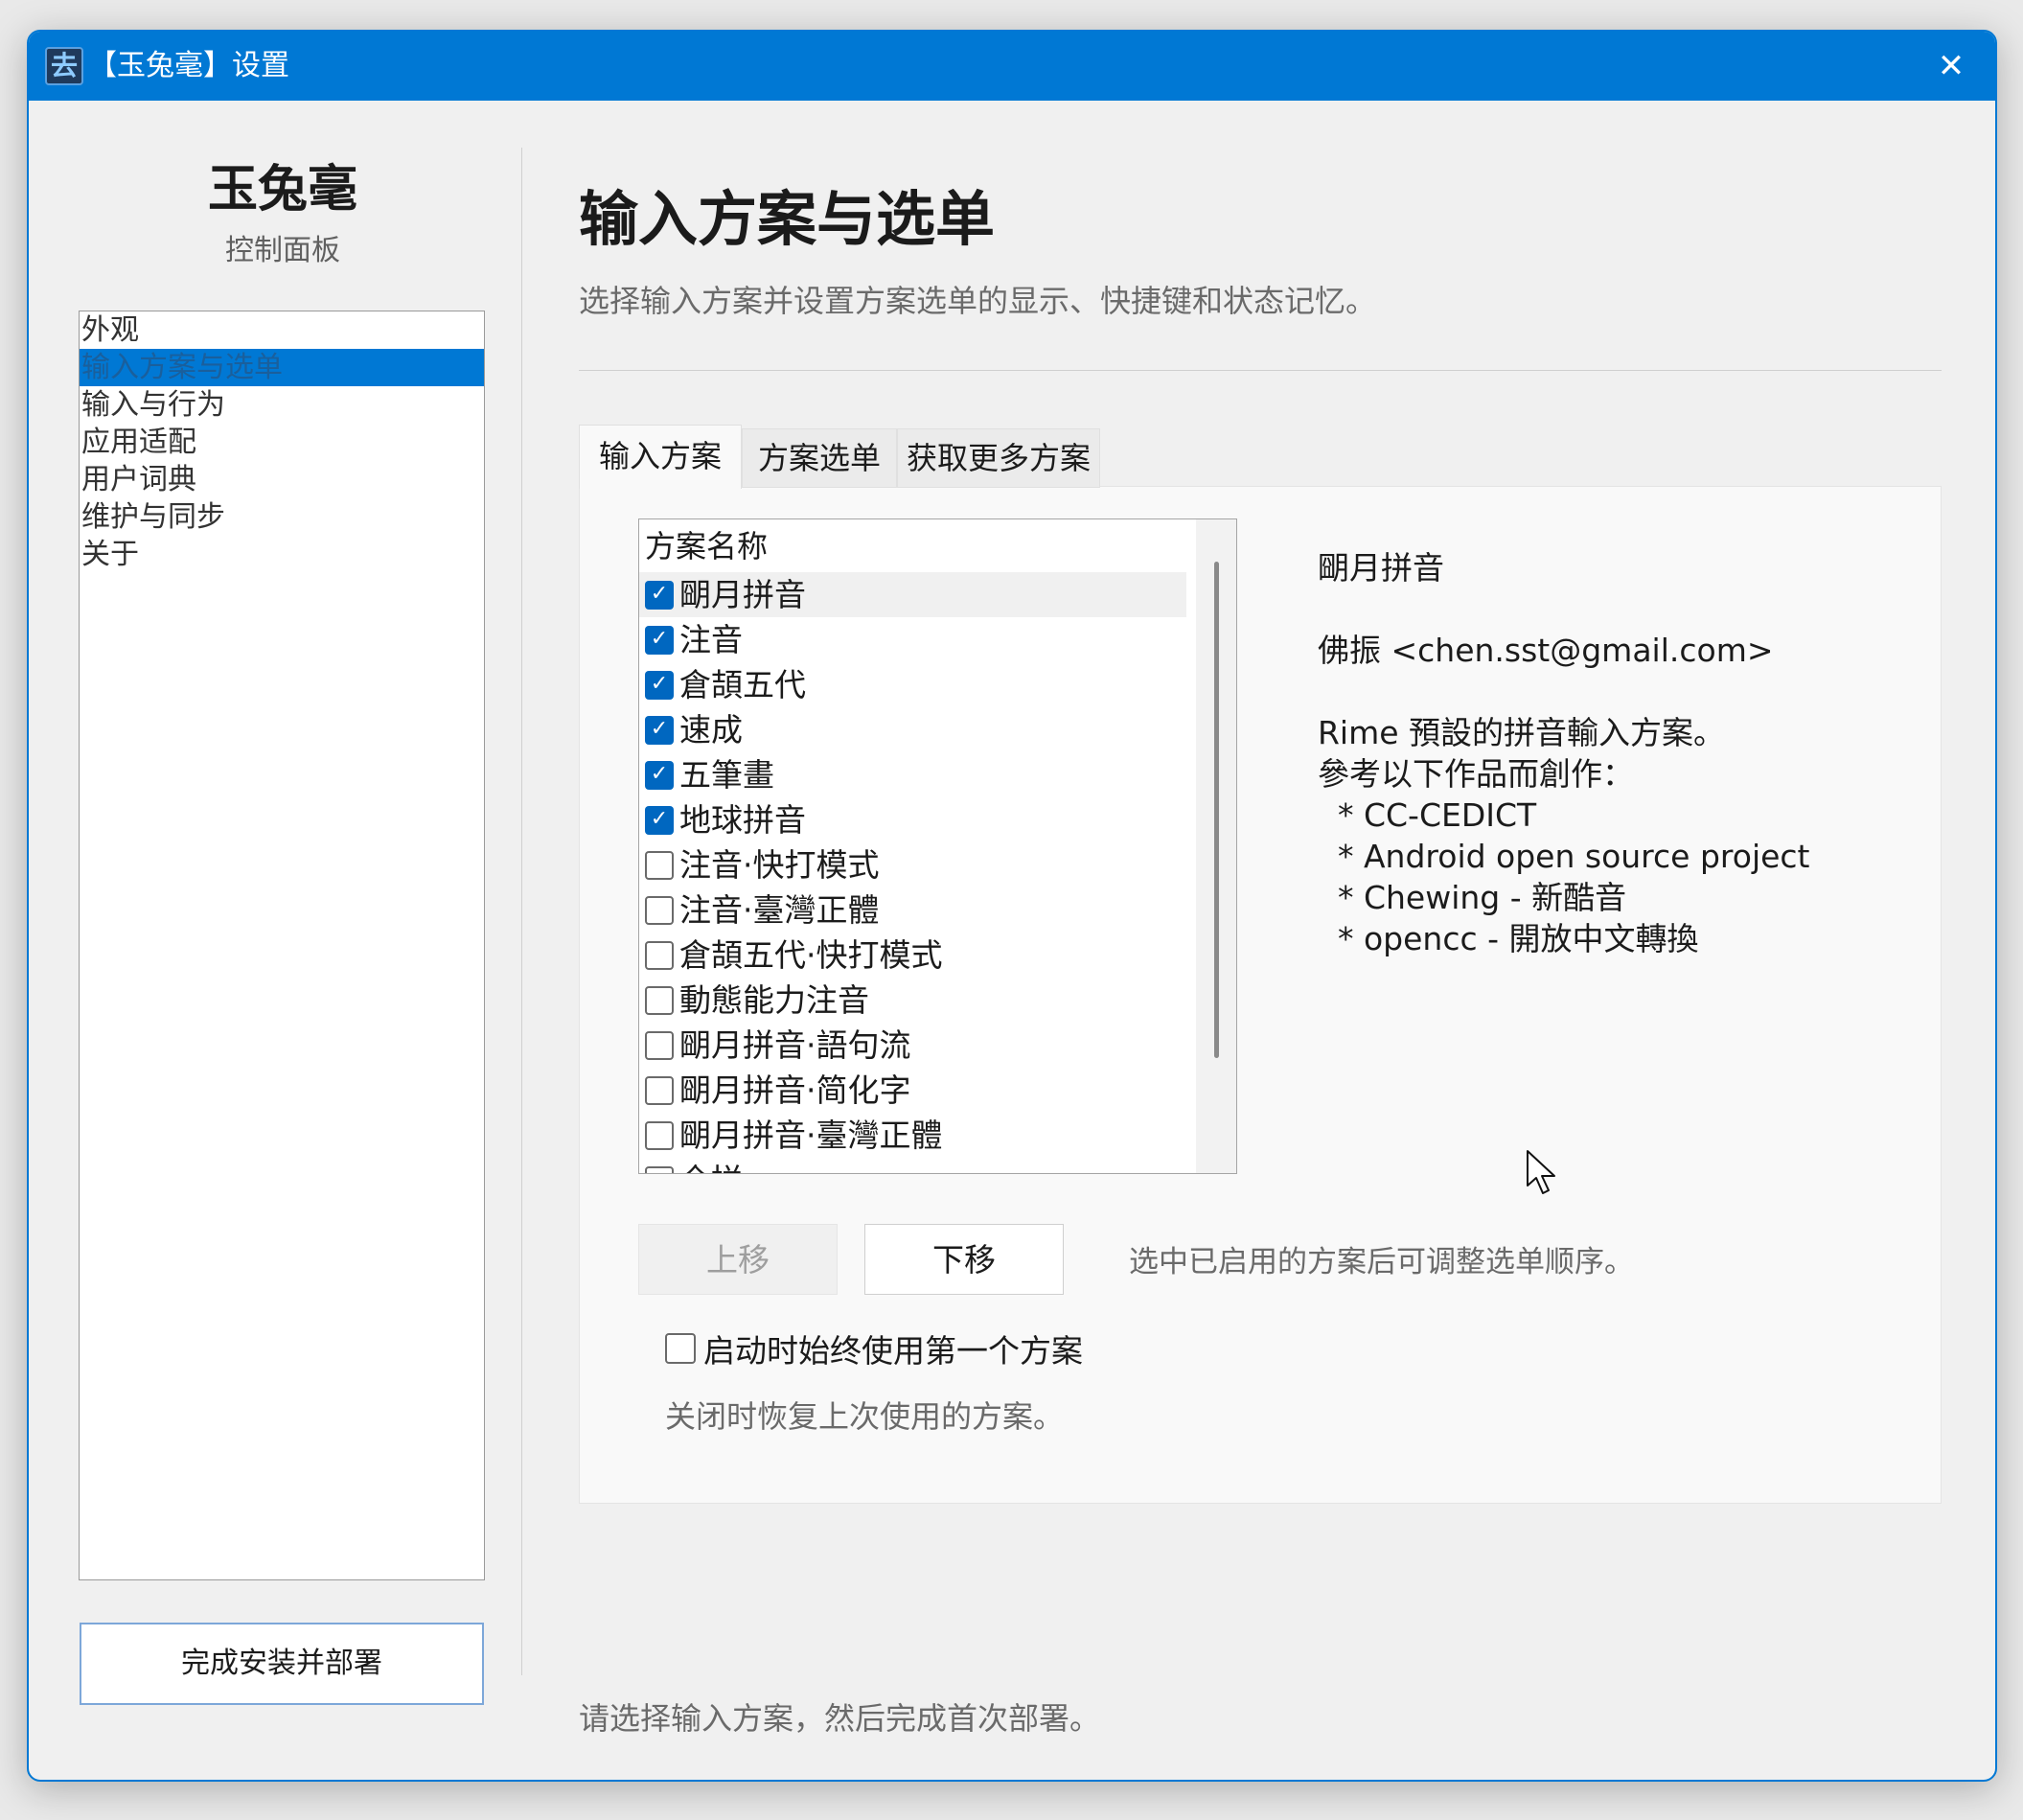  Describe the element at coordinates (912, 1001) in the screenshot. I see `schema-row: 動態能力注音` at that location.